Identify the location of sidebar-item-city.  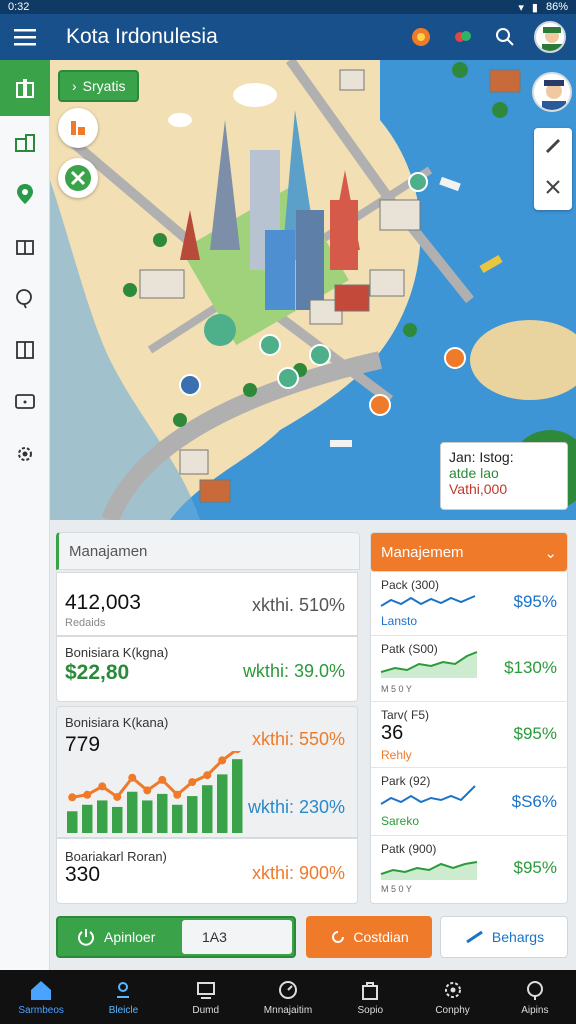
(25, 142).